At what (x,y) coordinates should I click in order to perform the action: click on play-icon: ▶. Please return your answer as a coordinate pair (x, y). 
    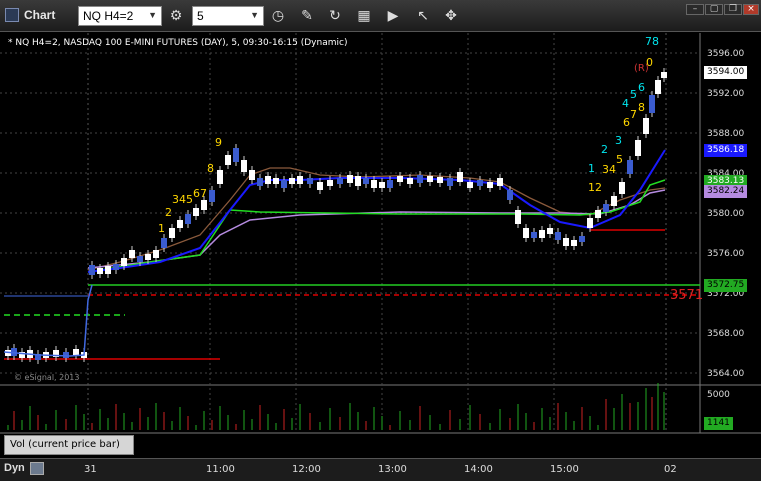
    Looking at the image, I should click on (393, 16).